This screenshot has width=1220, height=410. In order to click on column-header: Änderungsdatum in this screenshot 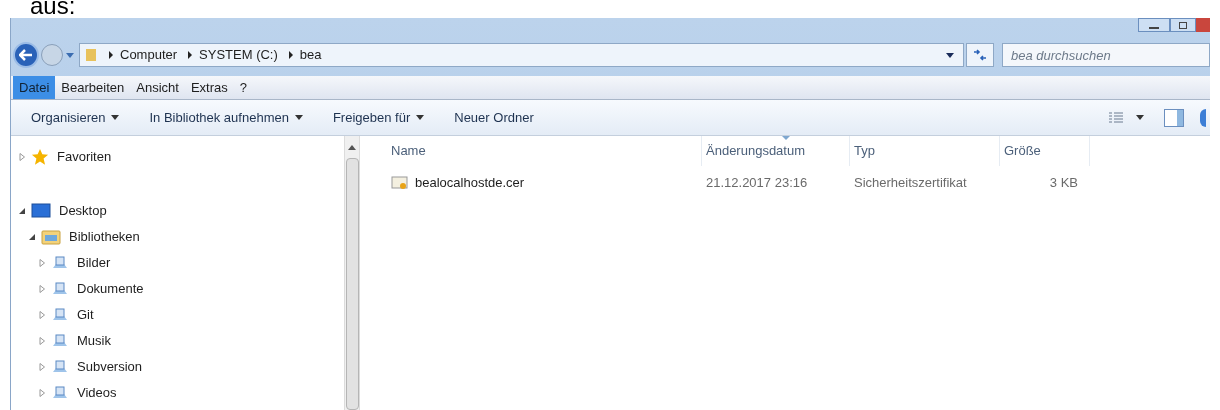, I will do `click(776, 151)`.